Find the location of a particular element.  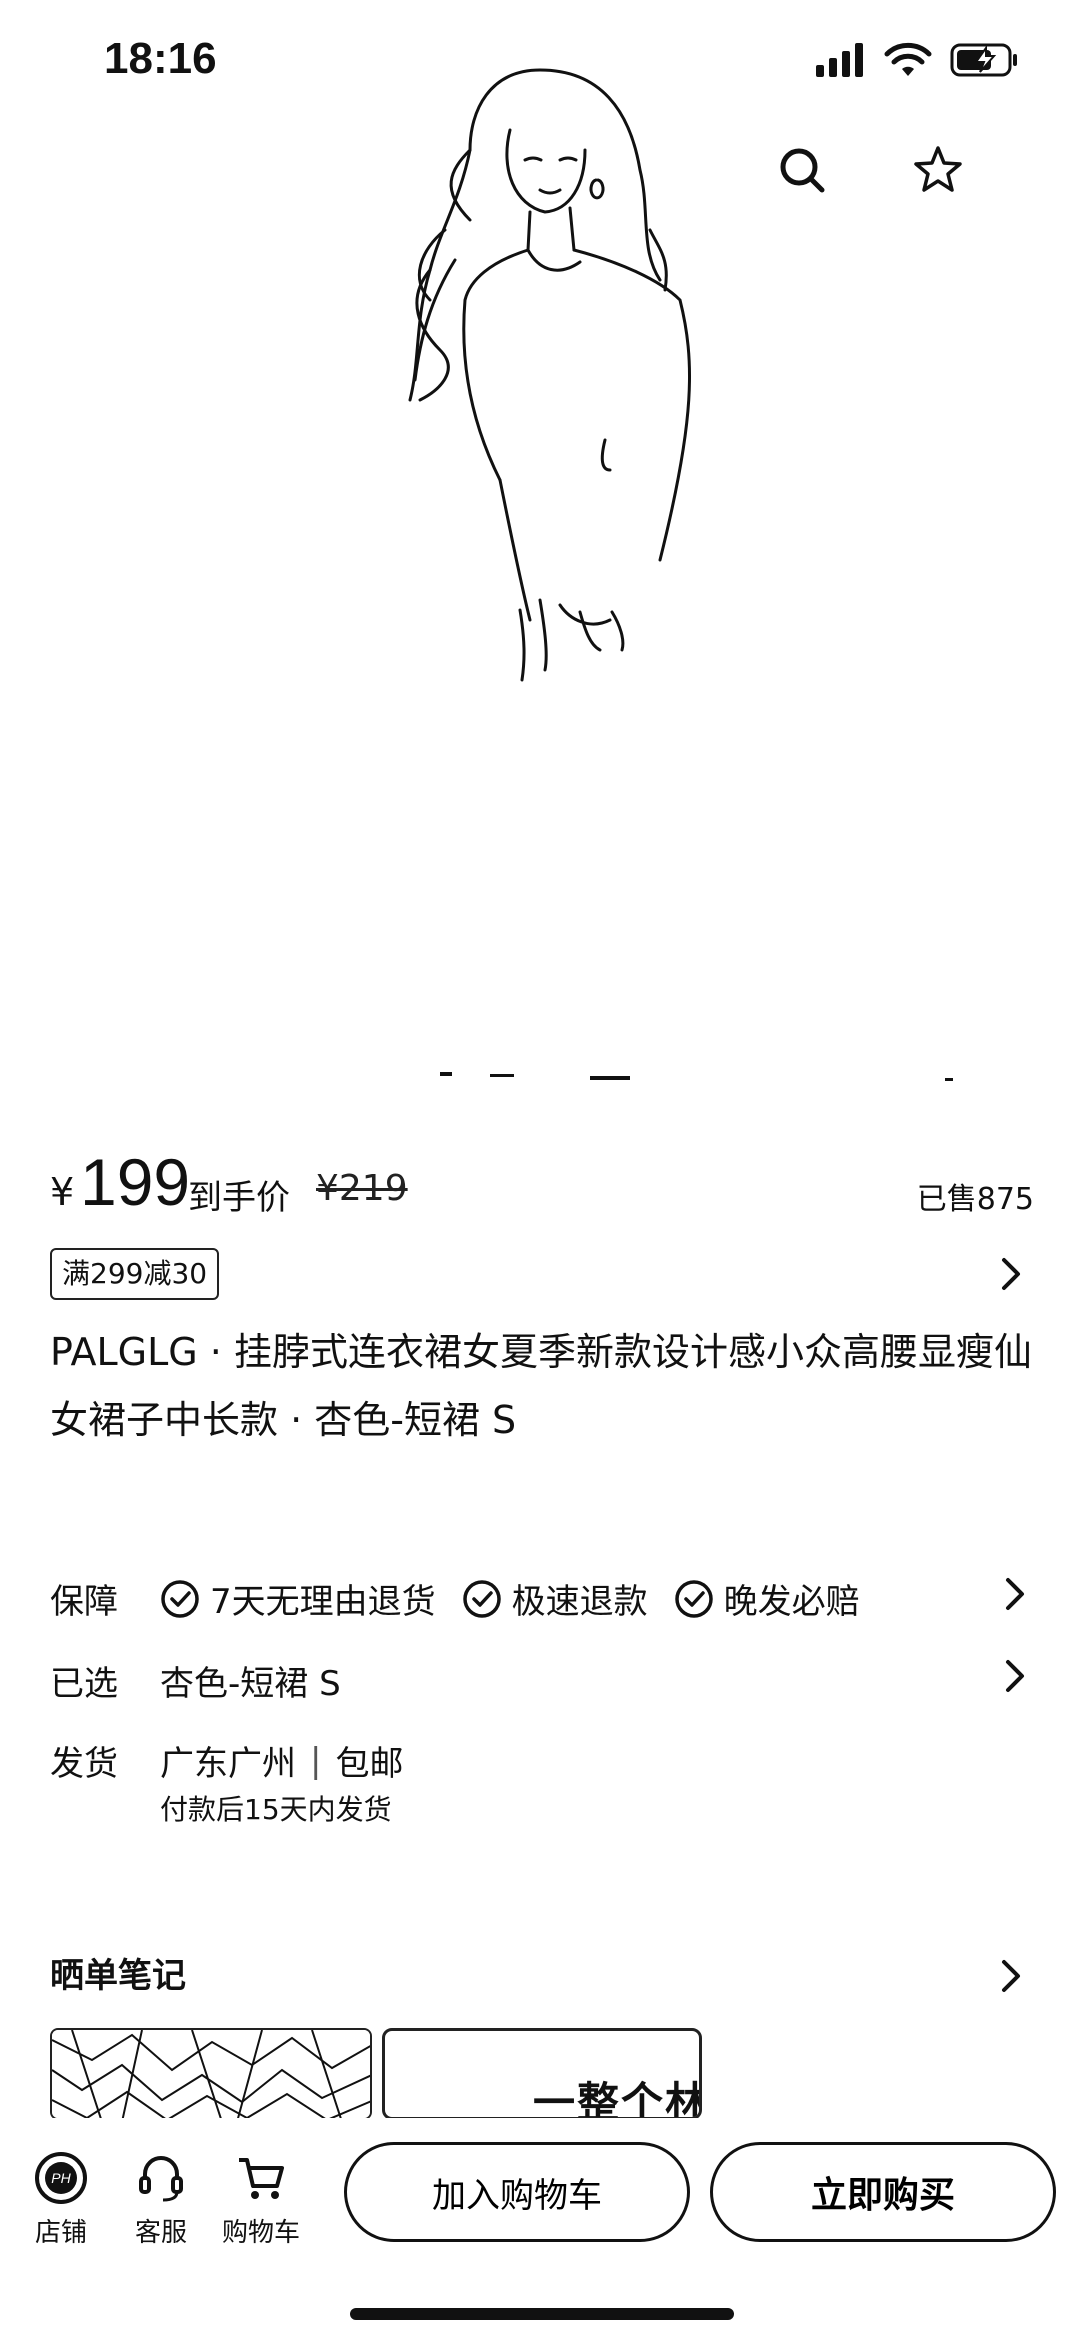

search-icon is located at coordinates (802, 170).